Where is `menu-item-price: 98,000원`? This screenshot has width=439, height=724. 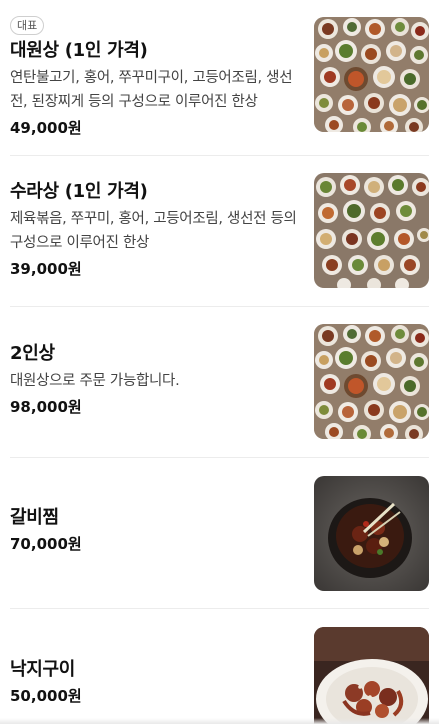
menu-item-price: 98,000원 is located at coordinates (46, 407).